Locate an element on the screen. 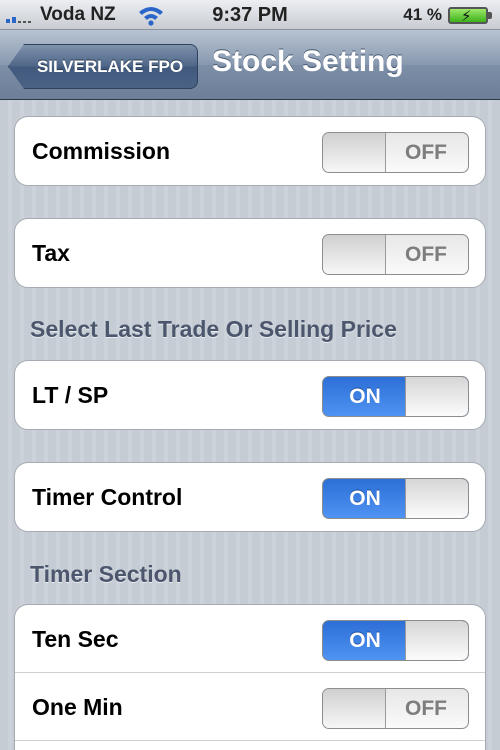 The width and height of the screenshot is (500, 750). lt-sp-label: LT / SP is located at coordinates (70, 395).